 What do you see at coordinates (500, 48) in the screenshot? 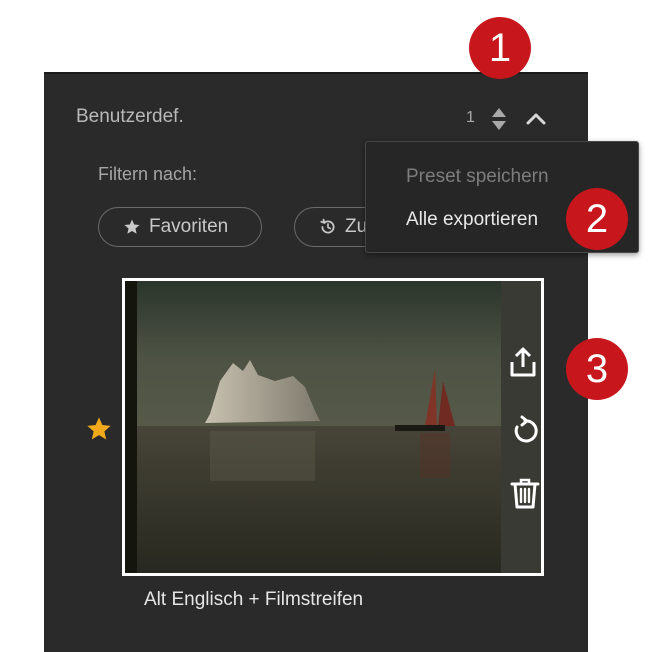
I see `callout-badge-1: 1` at bounding box center [500, 48].